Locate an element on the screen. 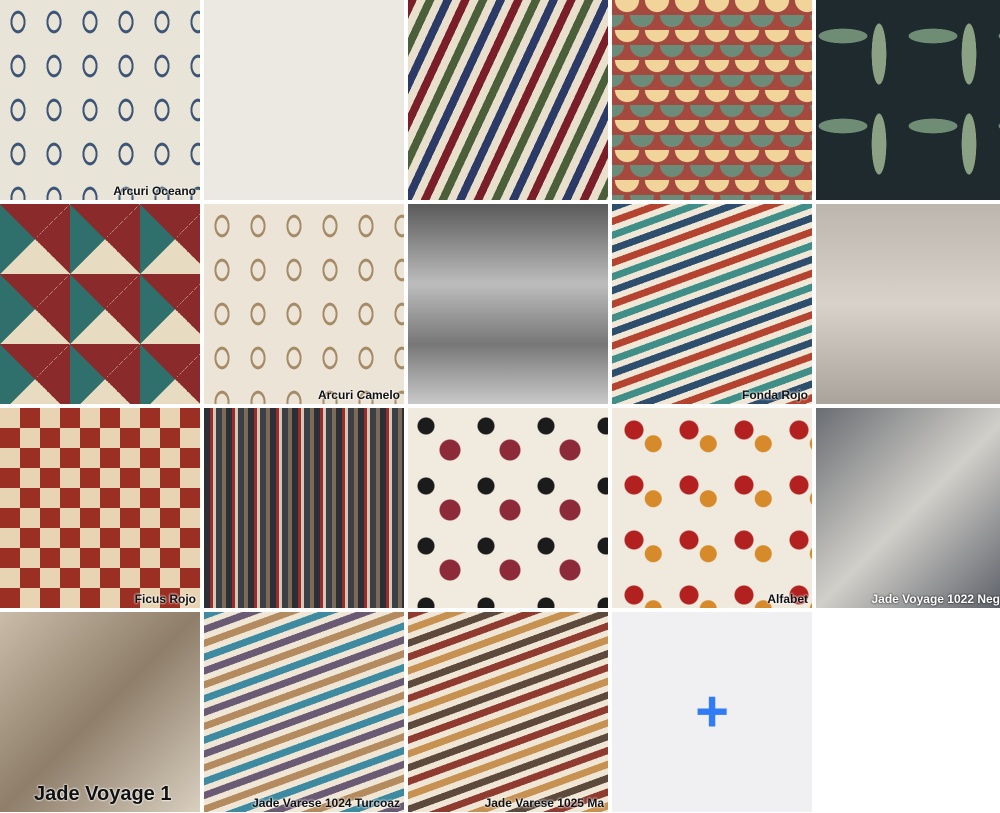 This screenshot has height=813, width=1000. fabric-label: Jade Voyage 1 is located at coordinates (103, 794).